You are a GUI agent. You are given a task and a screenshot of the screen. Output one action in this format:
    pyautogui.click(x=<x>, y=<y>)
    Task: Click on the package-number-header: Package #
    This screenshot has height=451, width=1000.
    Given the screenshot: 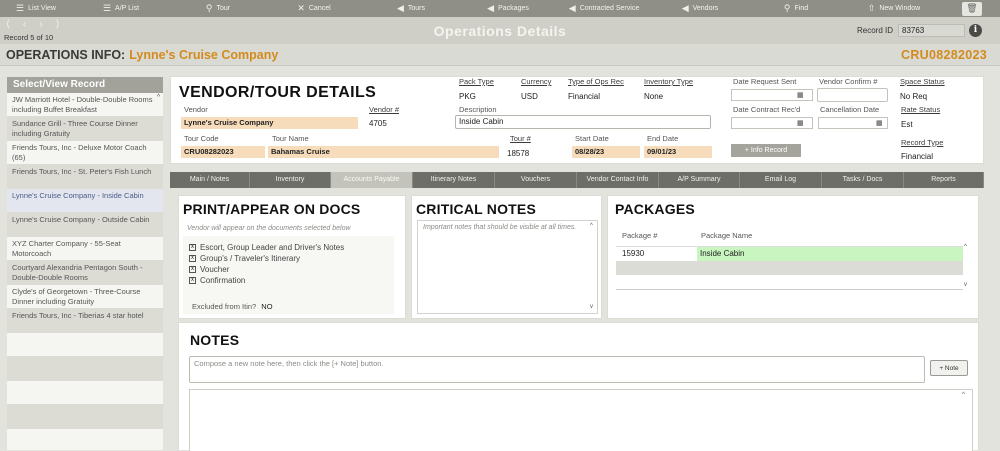 What is the action you would take?
    pyautogui.click(x=640, y=235)
    